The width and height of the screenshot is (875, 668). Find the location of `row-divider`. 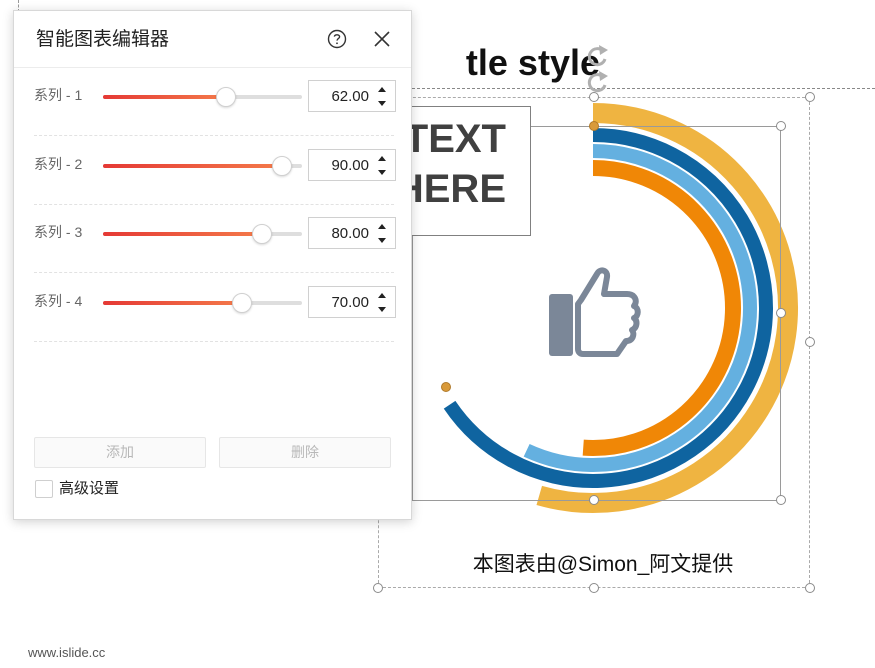

row-divider is located at coordinates (214, 341).